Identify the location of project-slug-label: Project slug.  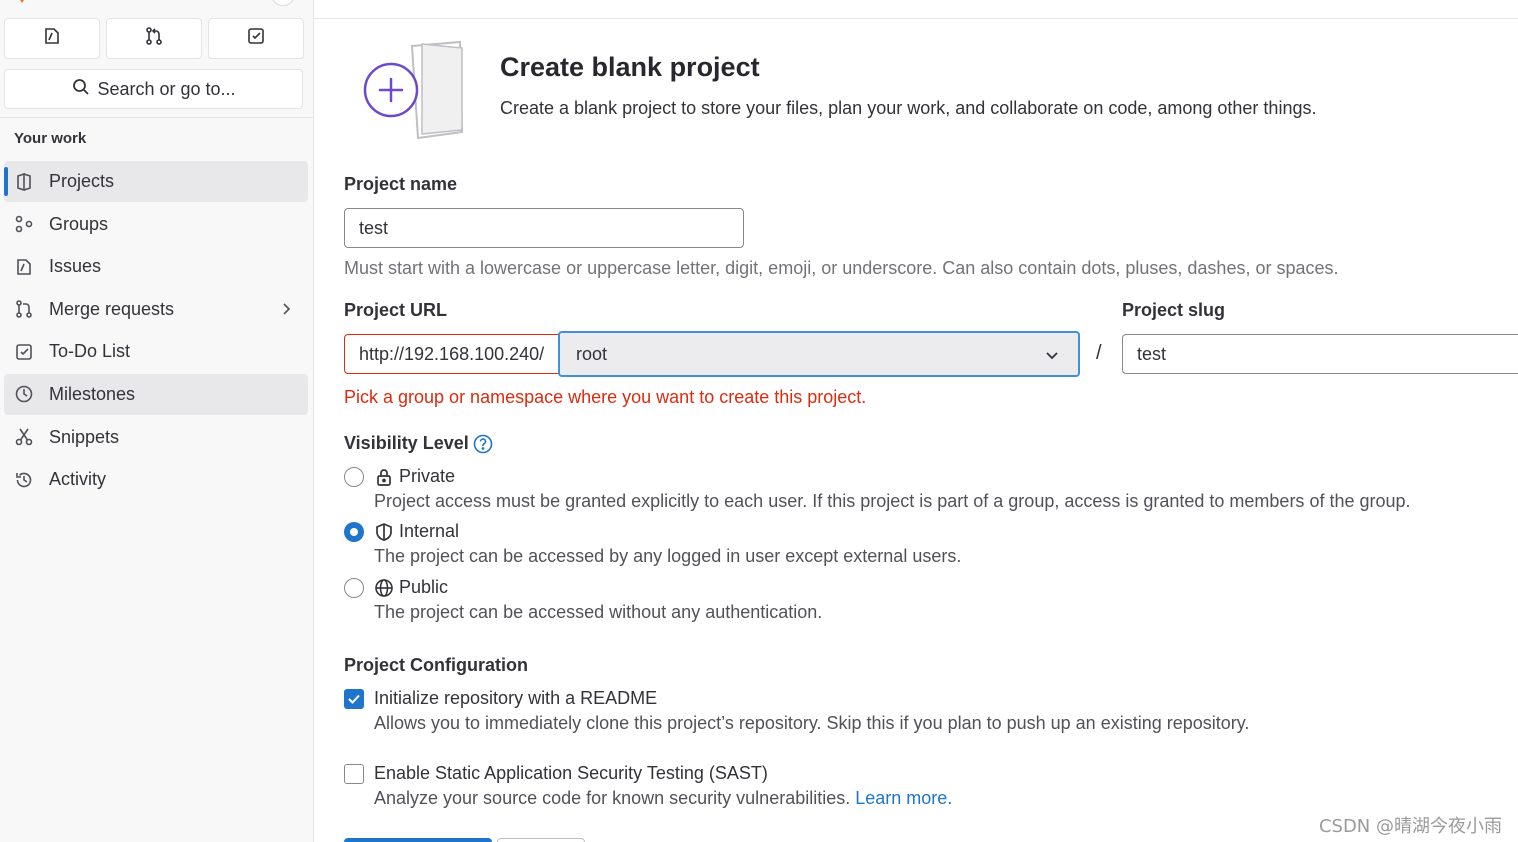
(1174, 310).